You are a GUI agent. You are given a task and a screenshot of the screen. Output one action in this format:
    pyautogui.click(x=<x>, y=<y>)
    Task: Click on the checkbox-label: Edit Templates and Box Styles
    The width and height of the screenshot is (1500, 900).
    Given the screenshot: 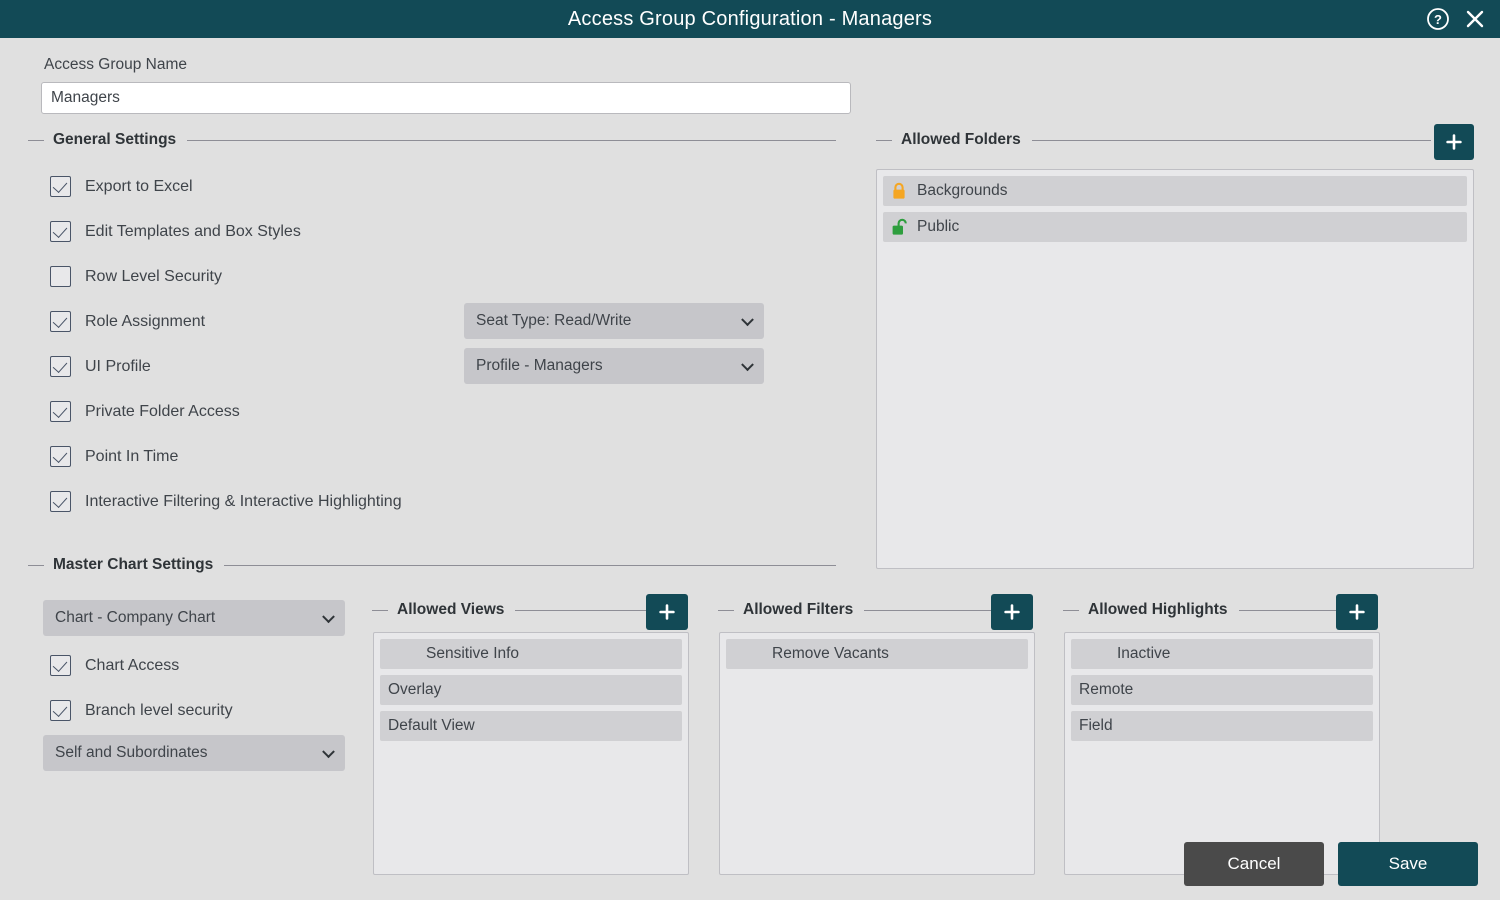 What is the action you would take?
    pyautogui.click(x=193, y=231)
    